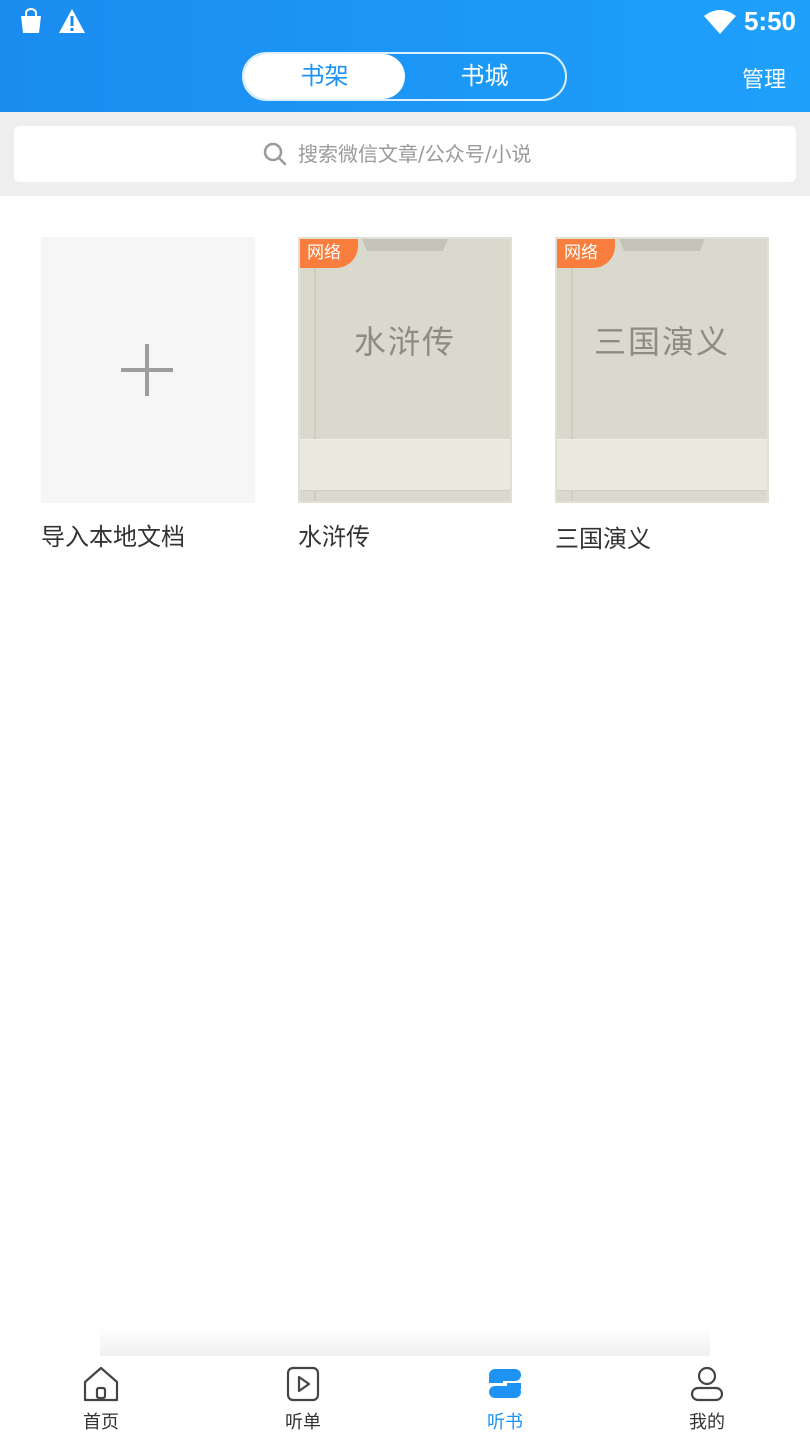 The image size is (810, 1440). Describe the element at coordinates (423, 154) in the screenshot. I see `search-input` at that location.